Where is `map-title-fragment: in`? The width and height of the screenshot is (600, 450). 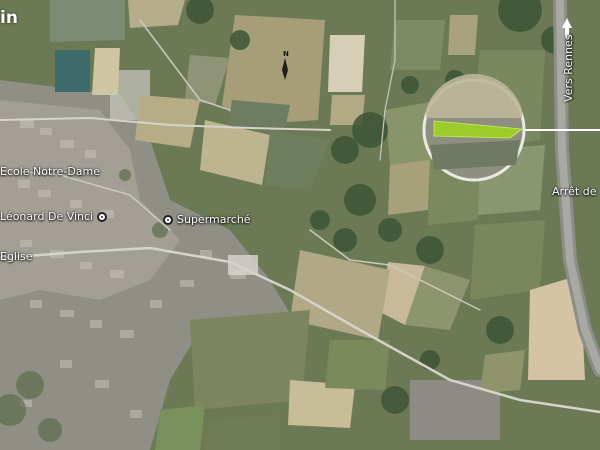
map-title-fragment: in is located at coordinates (9, 18).